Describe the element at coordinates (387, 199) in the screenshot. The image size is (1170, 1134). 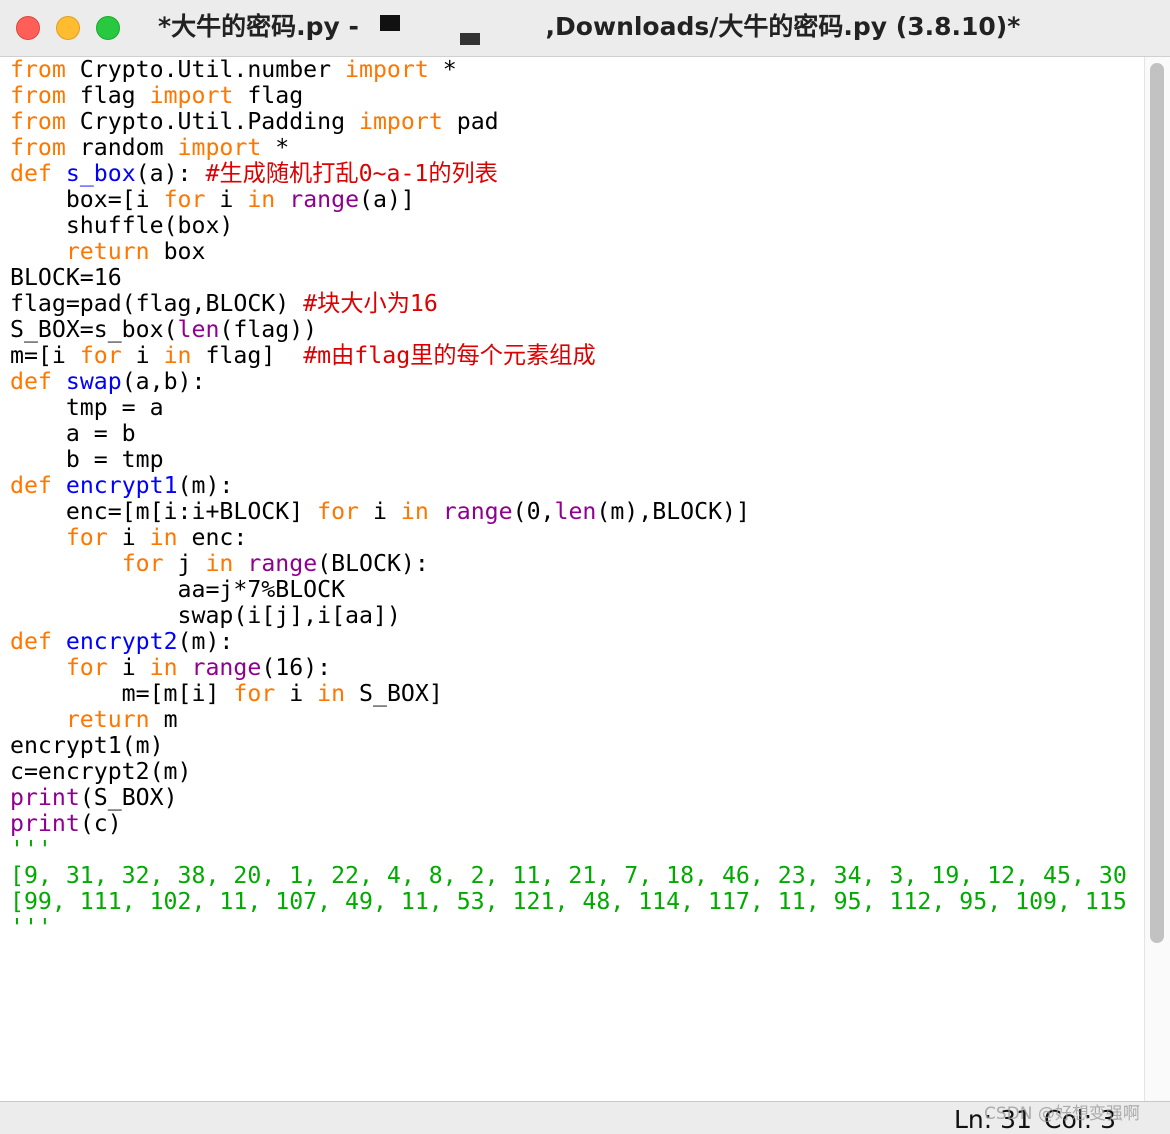
I see `code-token: (a)]` at that location.